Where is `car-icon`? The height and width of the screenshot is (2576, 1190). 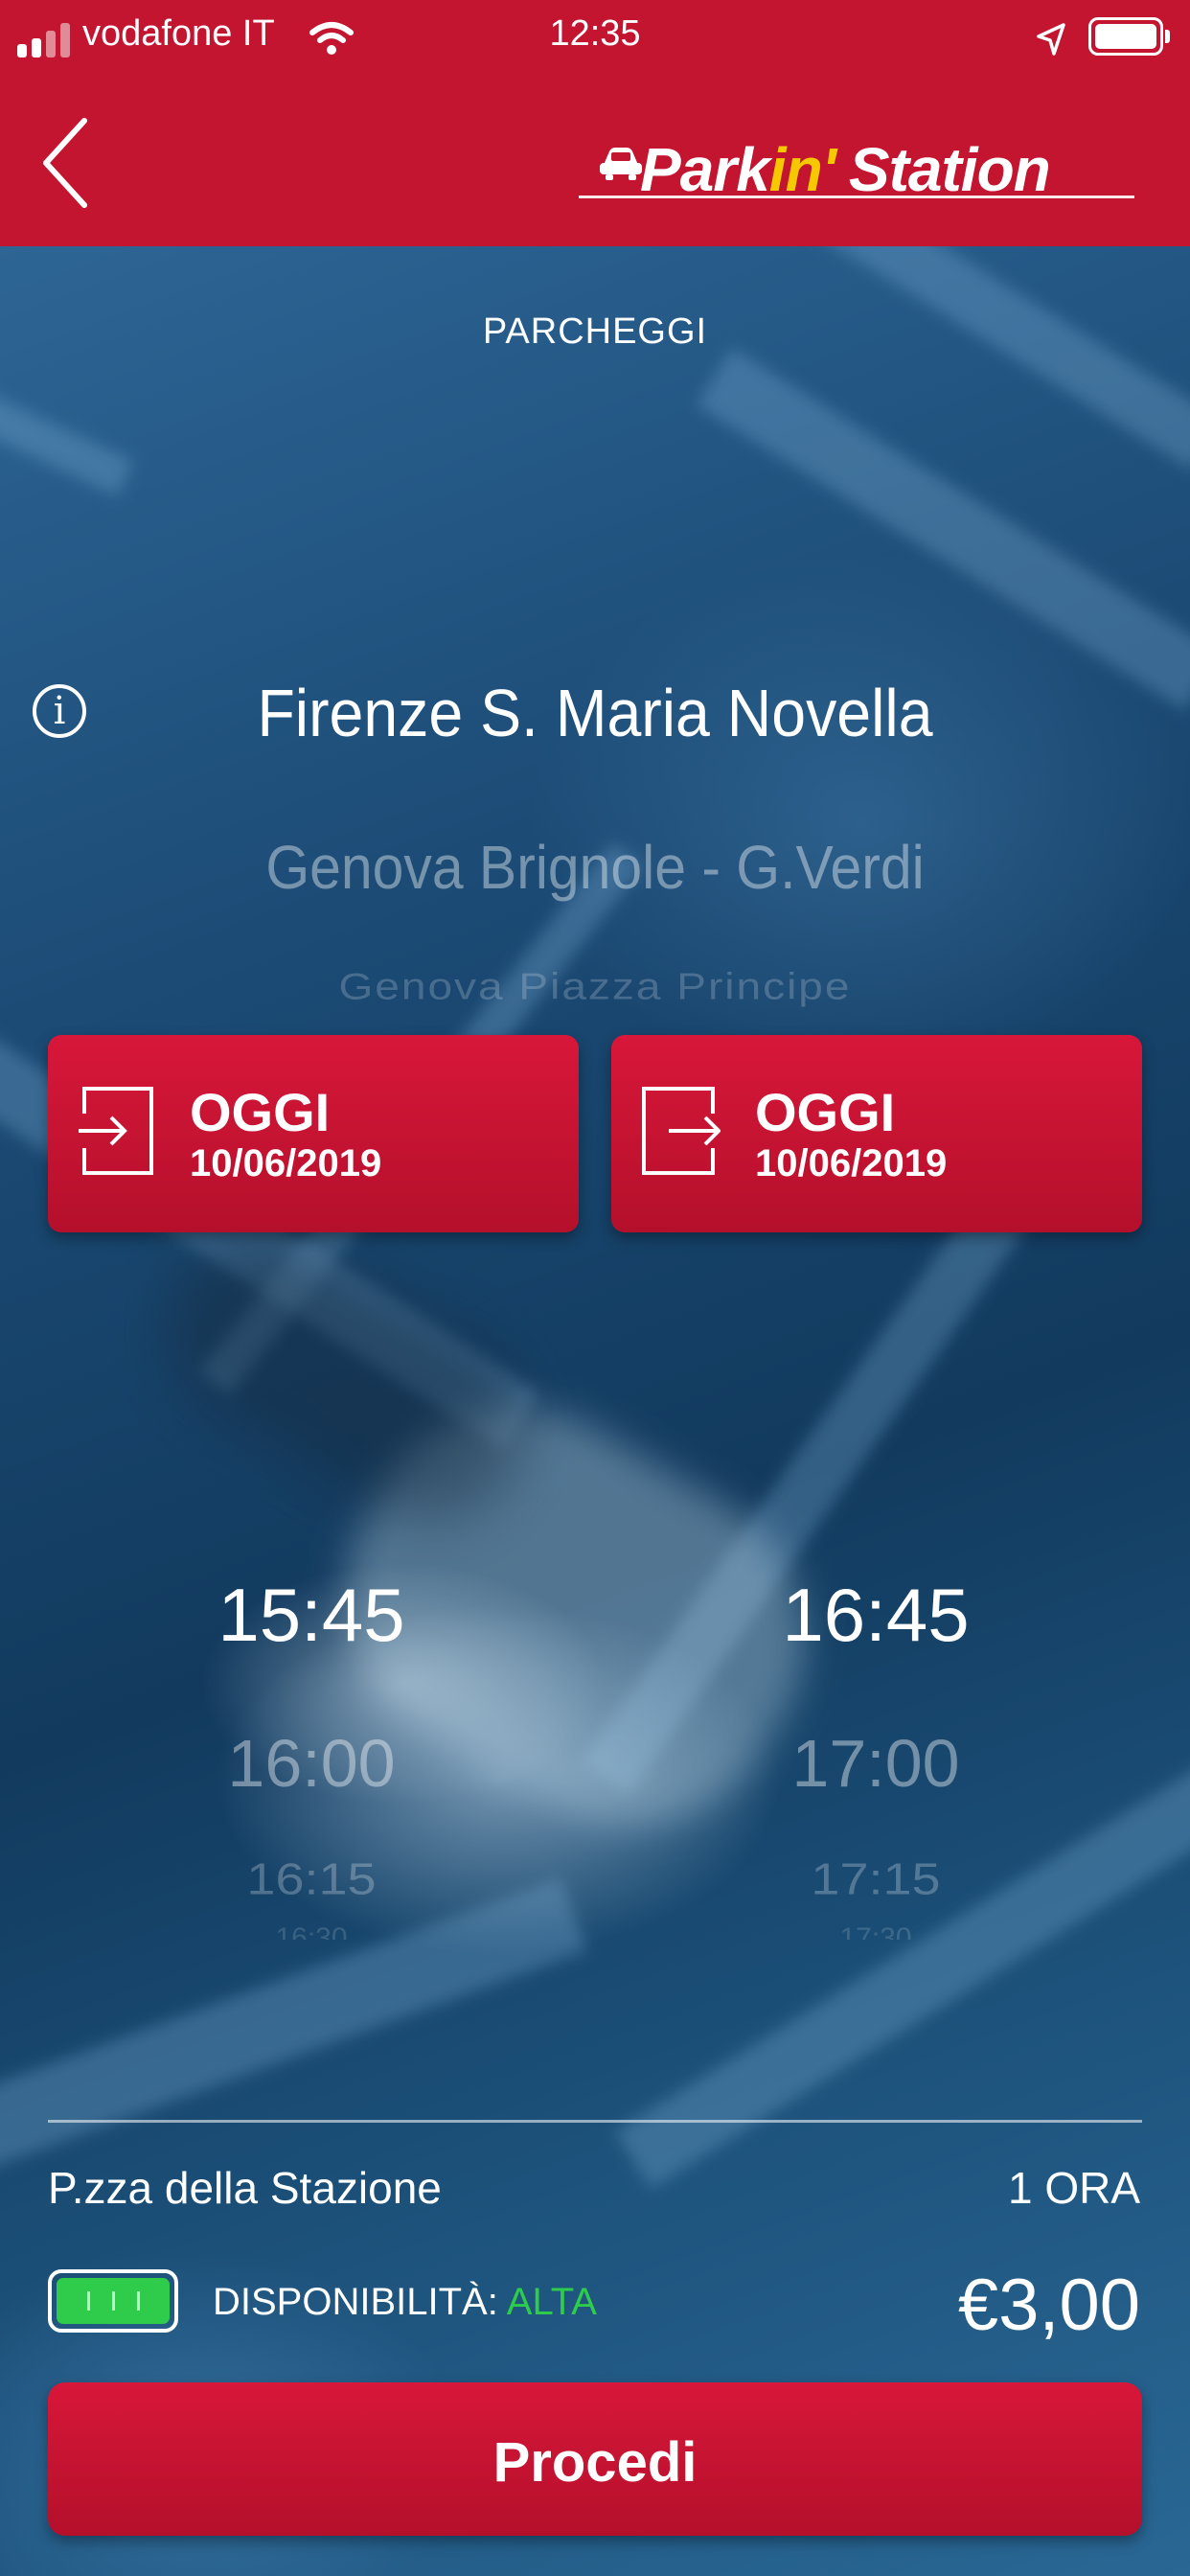
car-icon is located at coordinates (621, 164).